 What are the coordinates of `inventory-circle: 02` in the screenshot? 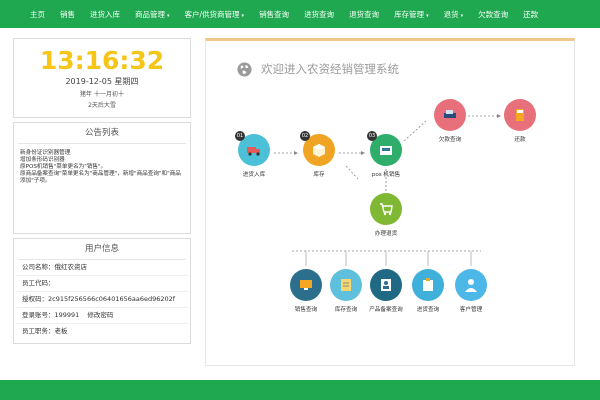 It's located at (317, 148).